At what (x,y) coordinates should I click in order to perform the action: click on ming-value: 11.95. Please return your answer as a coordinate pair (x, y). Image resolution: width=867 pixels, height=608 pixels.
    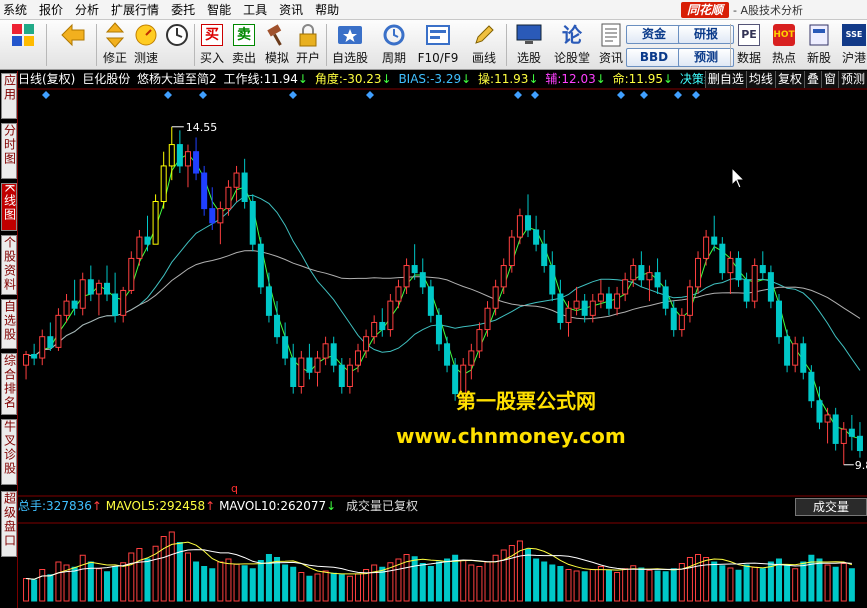
    Looking at the image, I should click on (646, 79).